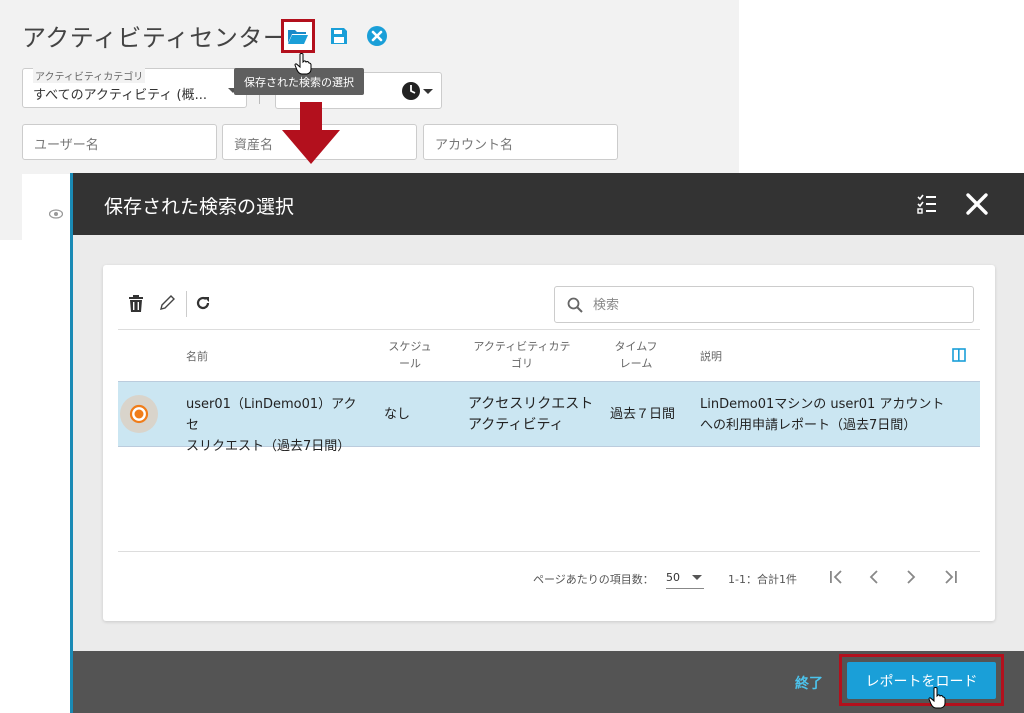  Describe the element at coordinates (762, 579) in the screenshot. I see `pager-range: 1-1：合計1件` at that location.